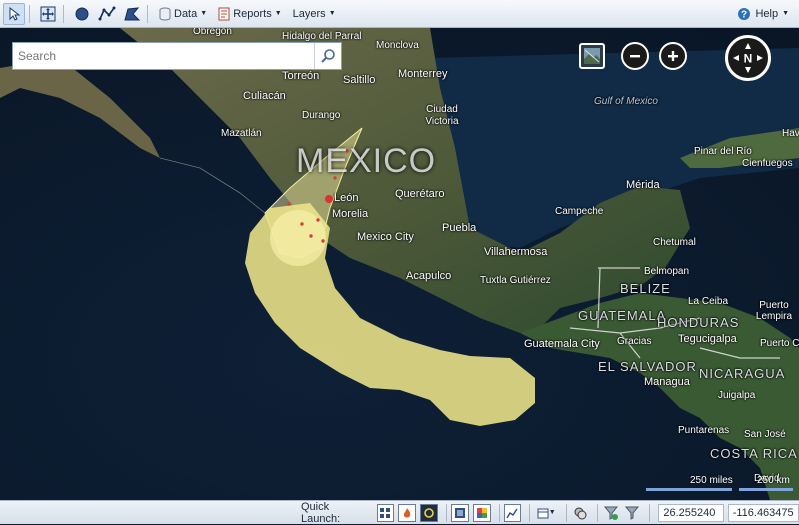  What do you see at coordinates (420, 194) in the screenshot?
I see `map-label-queretaro: Querétaro` at bounding box center [420, 194].